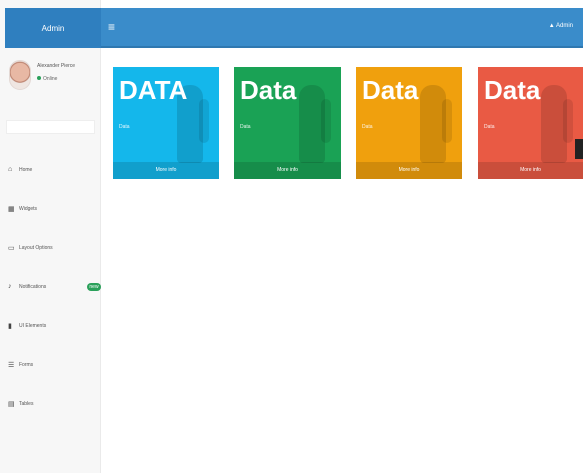  What do you see at coordinates (20, 75) in the screenshot?
I see `avatar` at bounding box center [20, 75].